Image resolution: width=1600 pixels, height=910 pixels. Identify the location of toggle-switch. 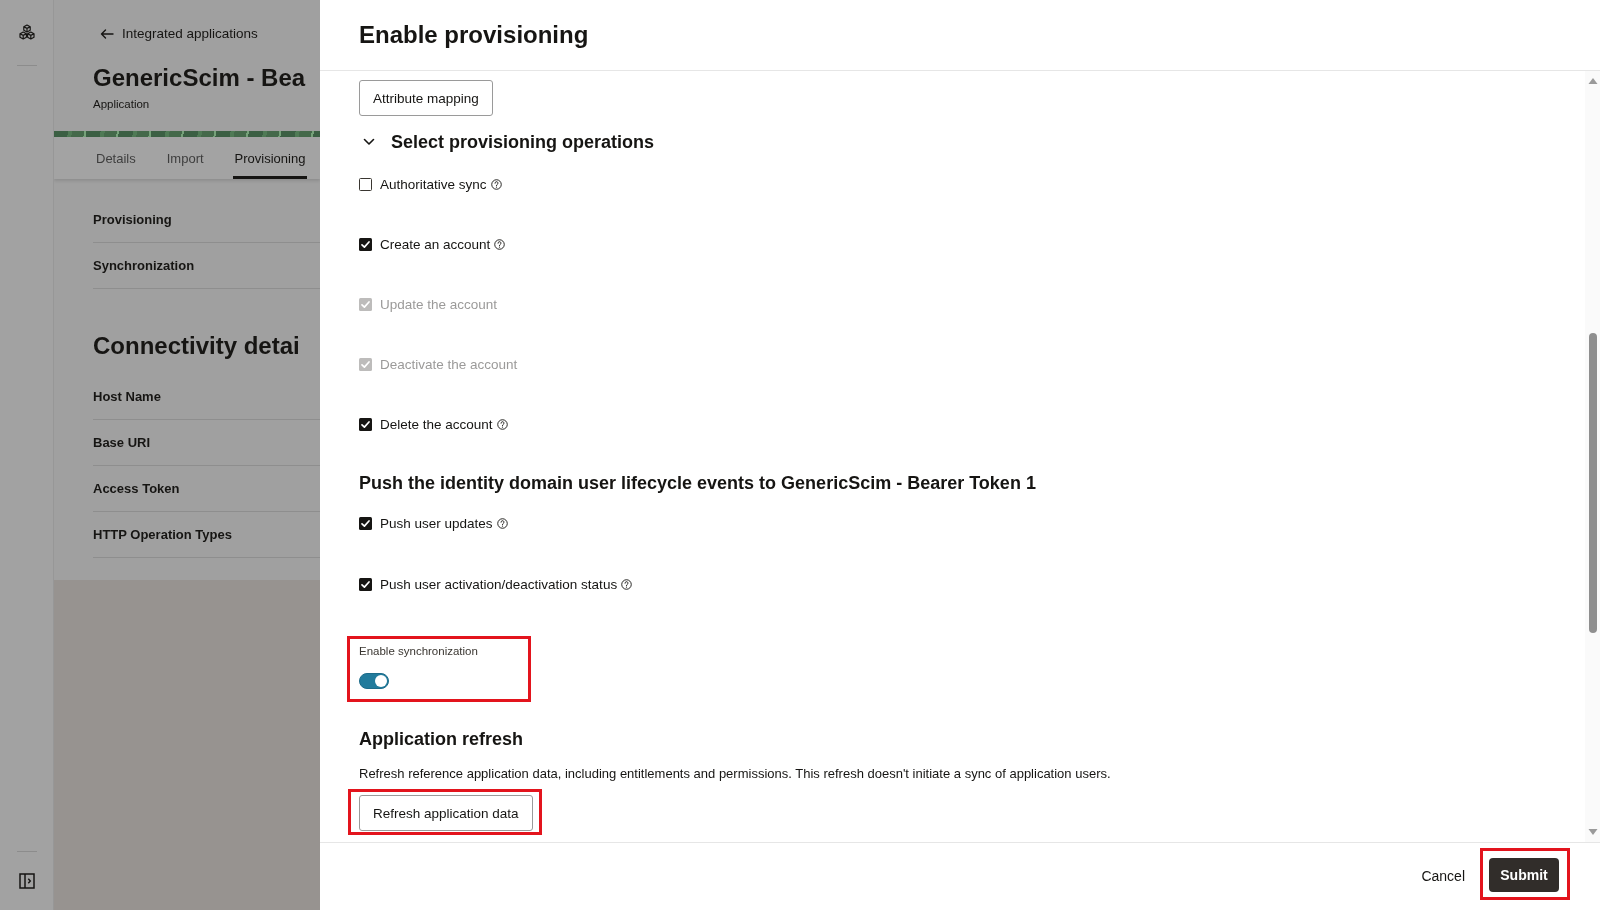
(374, 681).